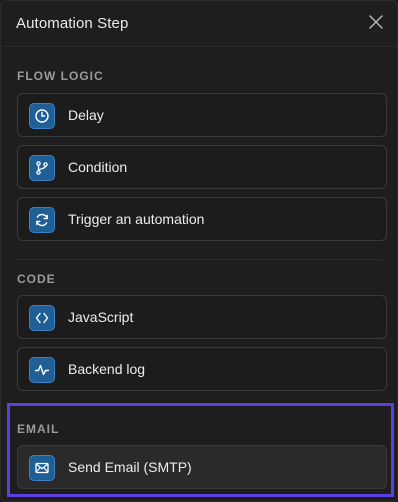 The width and height of the screenshot is (398, 502). Describe the element at coordinates (199, 259) in the screenshot. I see `section-divider` at that location.